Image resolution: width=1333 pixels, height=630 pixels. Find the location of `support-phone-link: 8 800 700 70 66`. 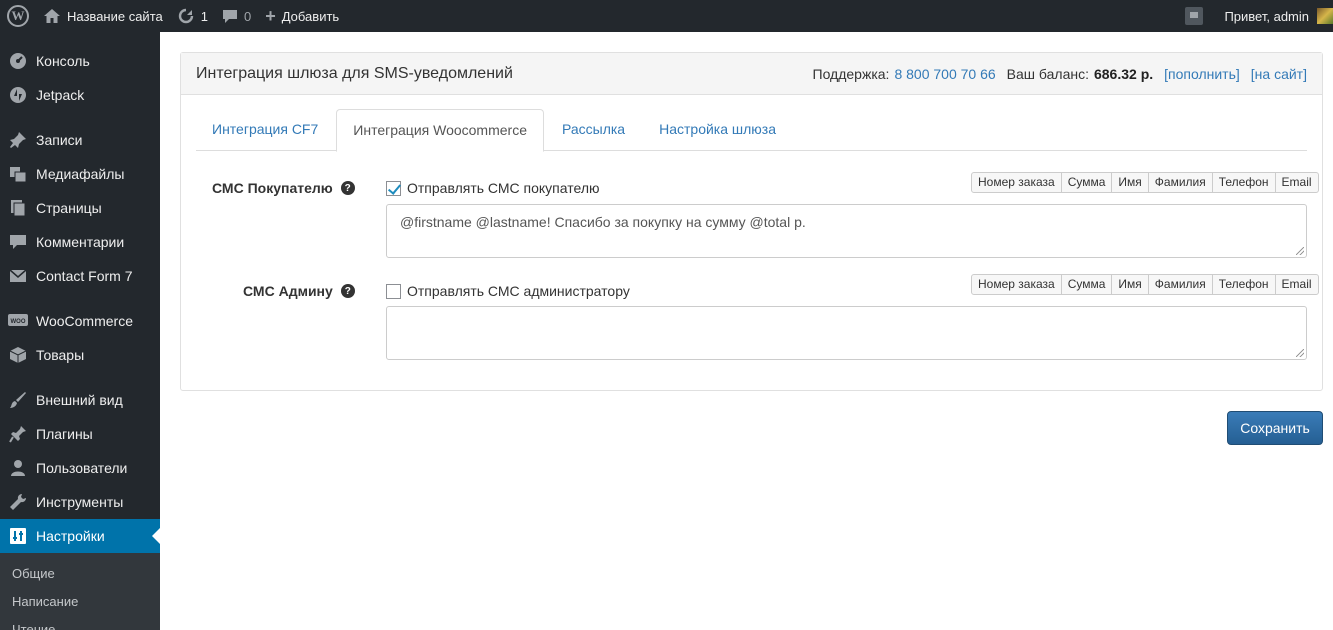

support-phone-link: 8 800 700 70 66 is located at coordinates (944, 74).